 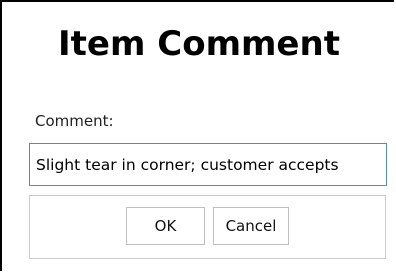 What do you see at coordinates (208, 164) in the screenshot?
I see `comment-input` at bounding box center [208, 164].